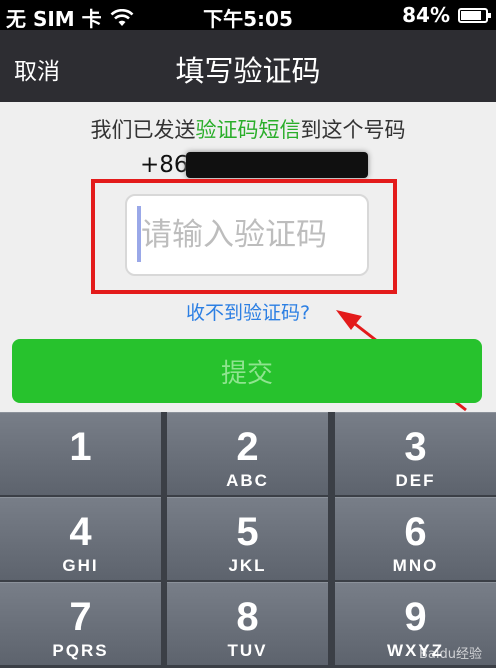 The image size is (496, 668). What do you see at coordinates (415, 532) in the screenshot?
I see `key-number: 6` at bounding box center [415, 532].